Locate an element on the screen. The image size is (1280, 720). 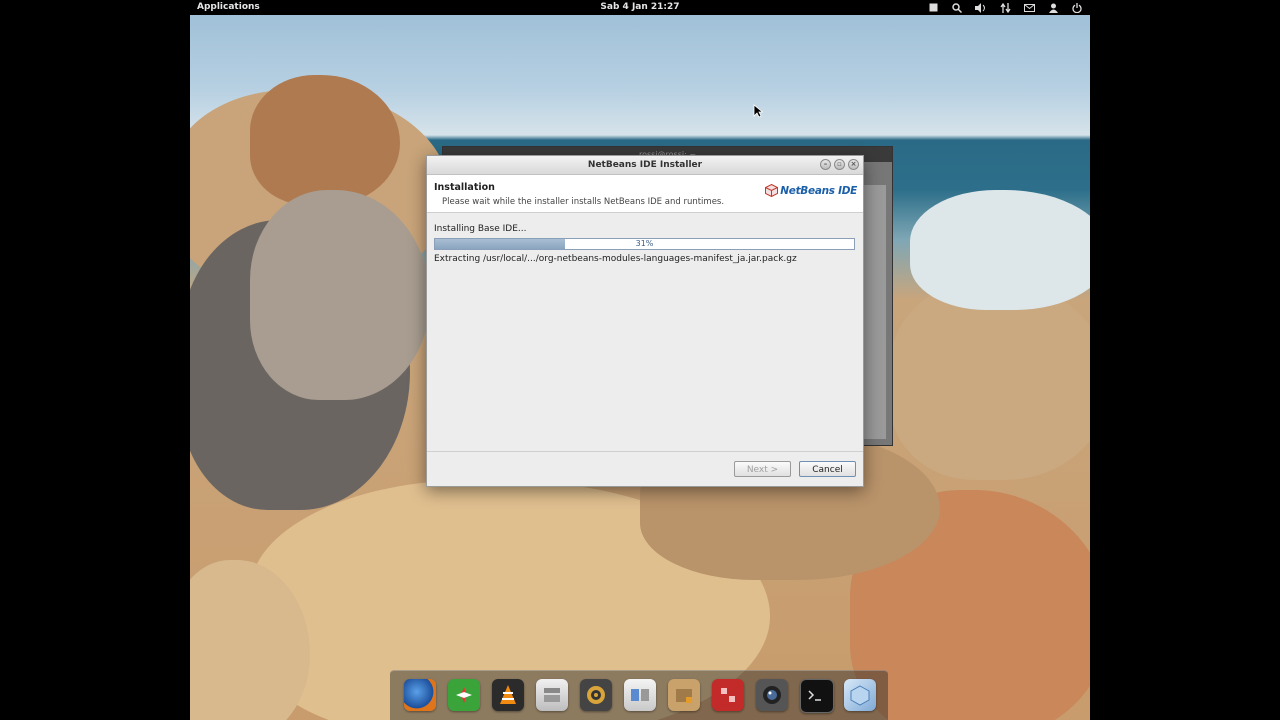
app-center-icon is located at coordinates (728, 695).